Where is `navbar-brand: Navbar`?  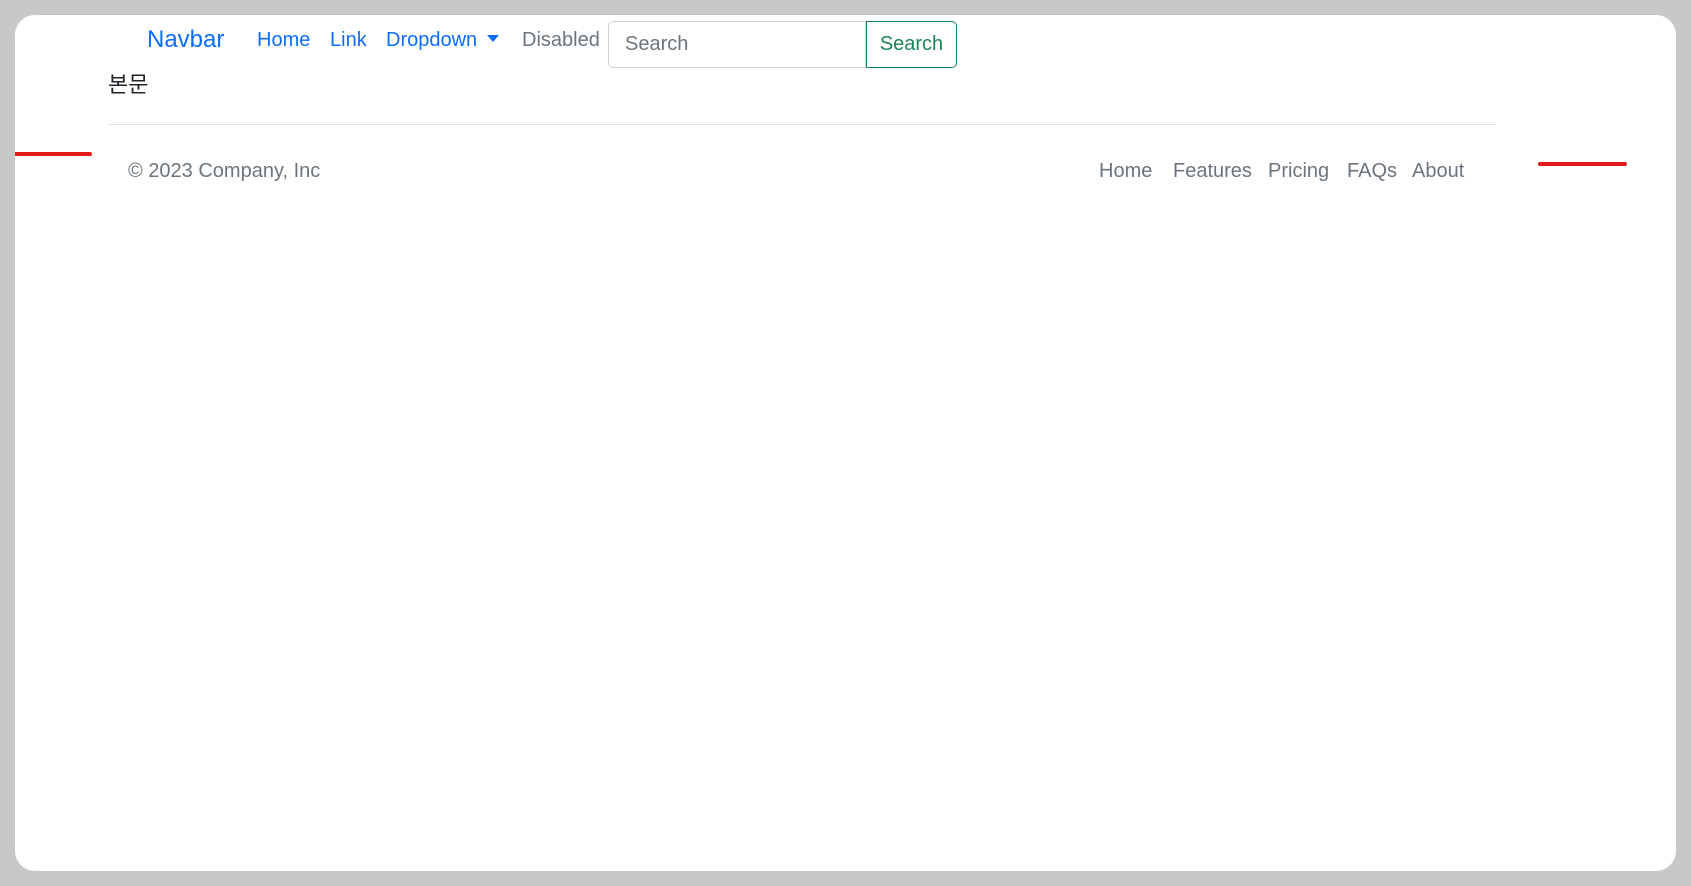 navbar-brand: Navbar is located at coordinates (185, 40).